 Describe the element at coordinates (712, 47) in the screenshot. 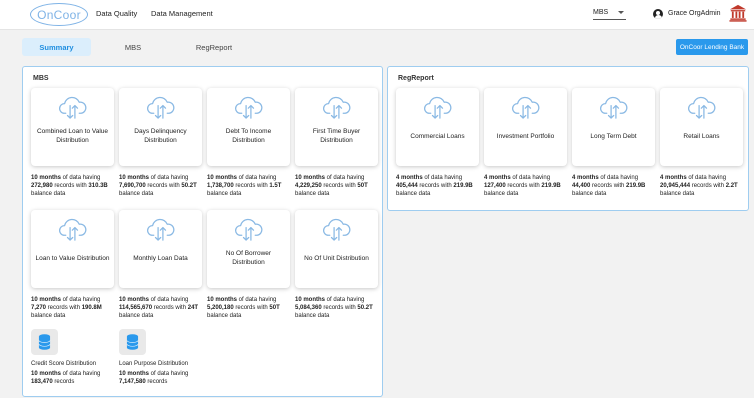

I see `lending-bank-button: OnCoor Lending Bank` at that location.